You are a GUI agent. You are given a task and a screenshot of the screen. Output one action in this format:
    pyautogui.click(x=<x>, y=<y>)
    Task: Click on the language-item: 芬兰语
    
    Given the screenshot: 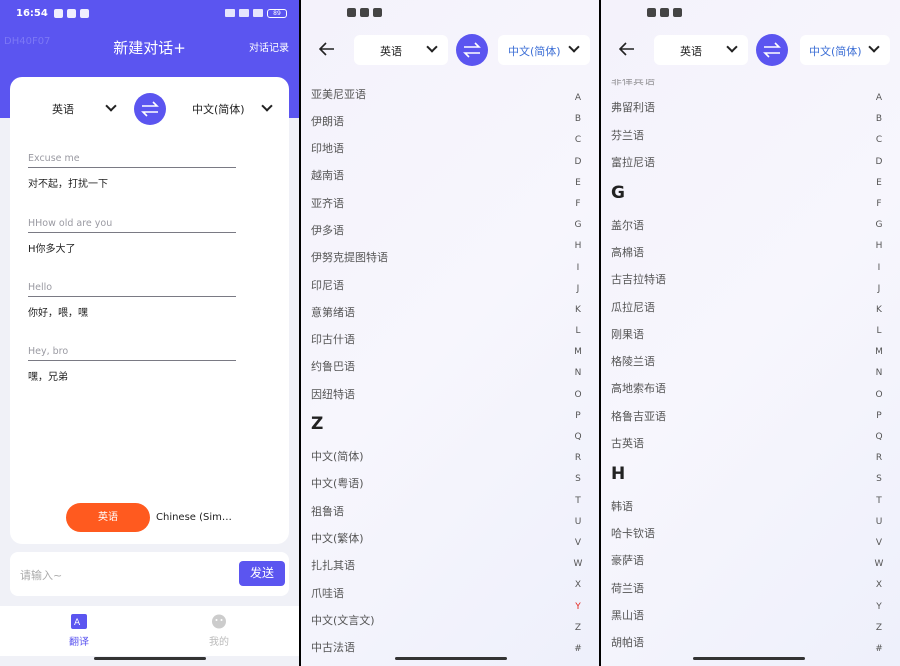 What is the action you would take?
    pyautogui.click(x=627, y=135)
    